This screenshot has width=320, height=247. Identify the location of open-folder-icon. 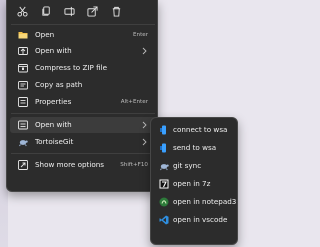
(23, 35).